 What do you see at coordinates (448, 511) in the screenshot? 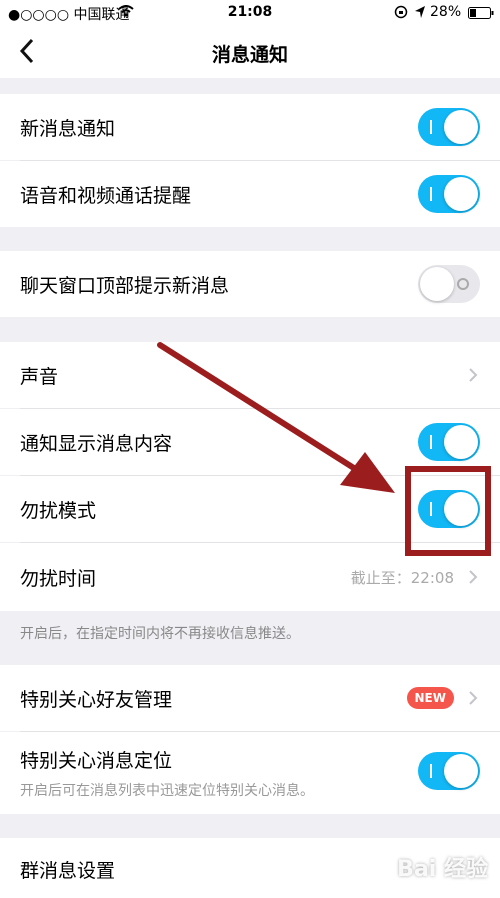
I see `annotation-highlight-box` at bounding box center [448, 511].